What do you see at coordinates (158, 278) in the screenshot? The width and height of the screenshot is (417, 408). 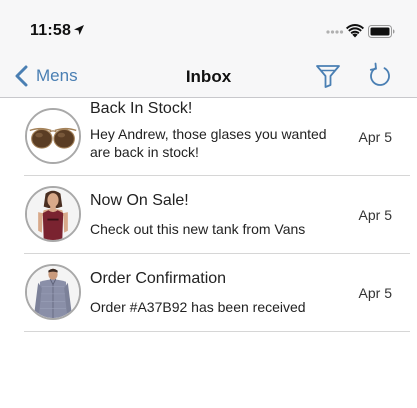 I see `message-title: Order Confirmation` at bounding box center [158, 278].